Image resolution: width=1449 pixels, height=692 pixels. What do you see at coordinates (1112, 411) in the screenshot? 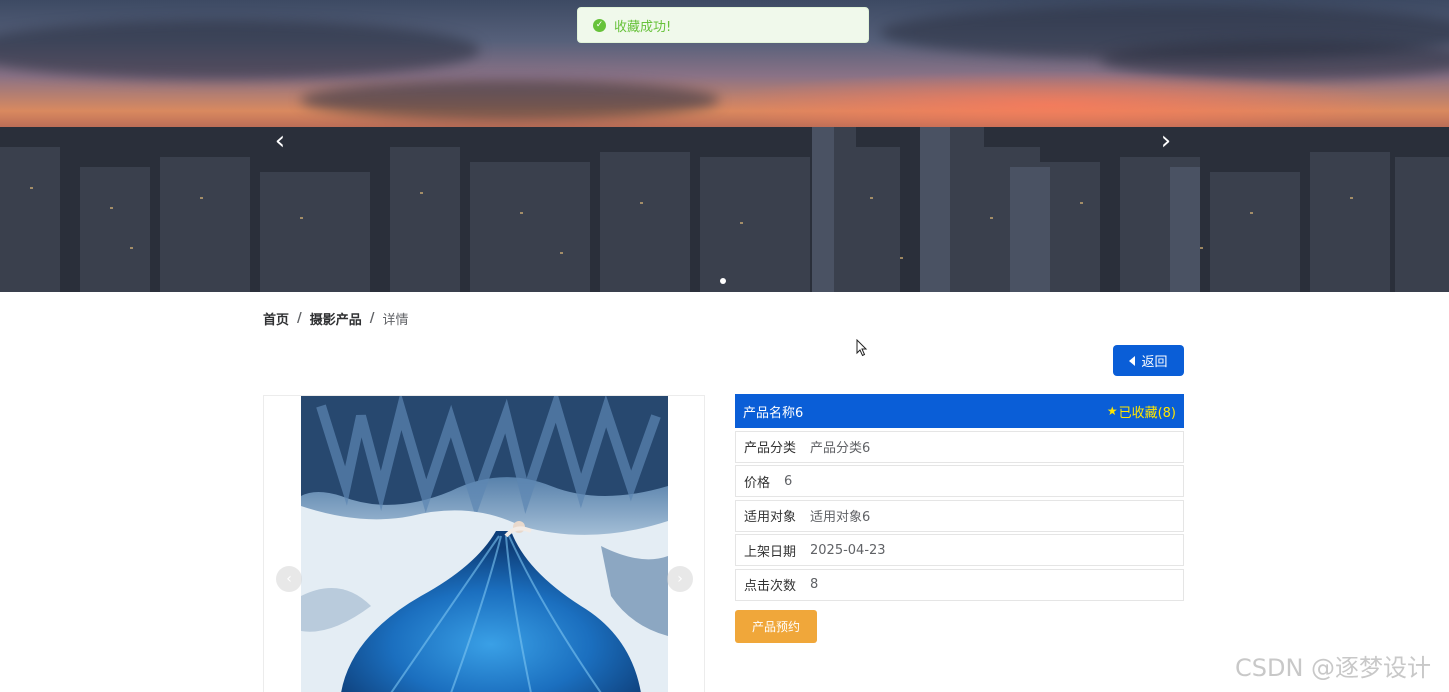
I see `star-icon: ★` at bounding box center [1112, 411].